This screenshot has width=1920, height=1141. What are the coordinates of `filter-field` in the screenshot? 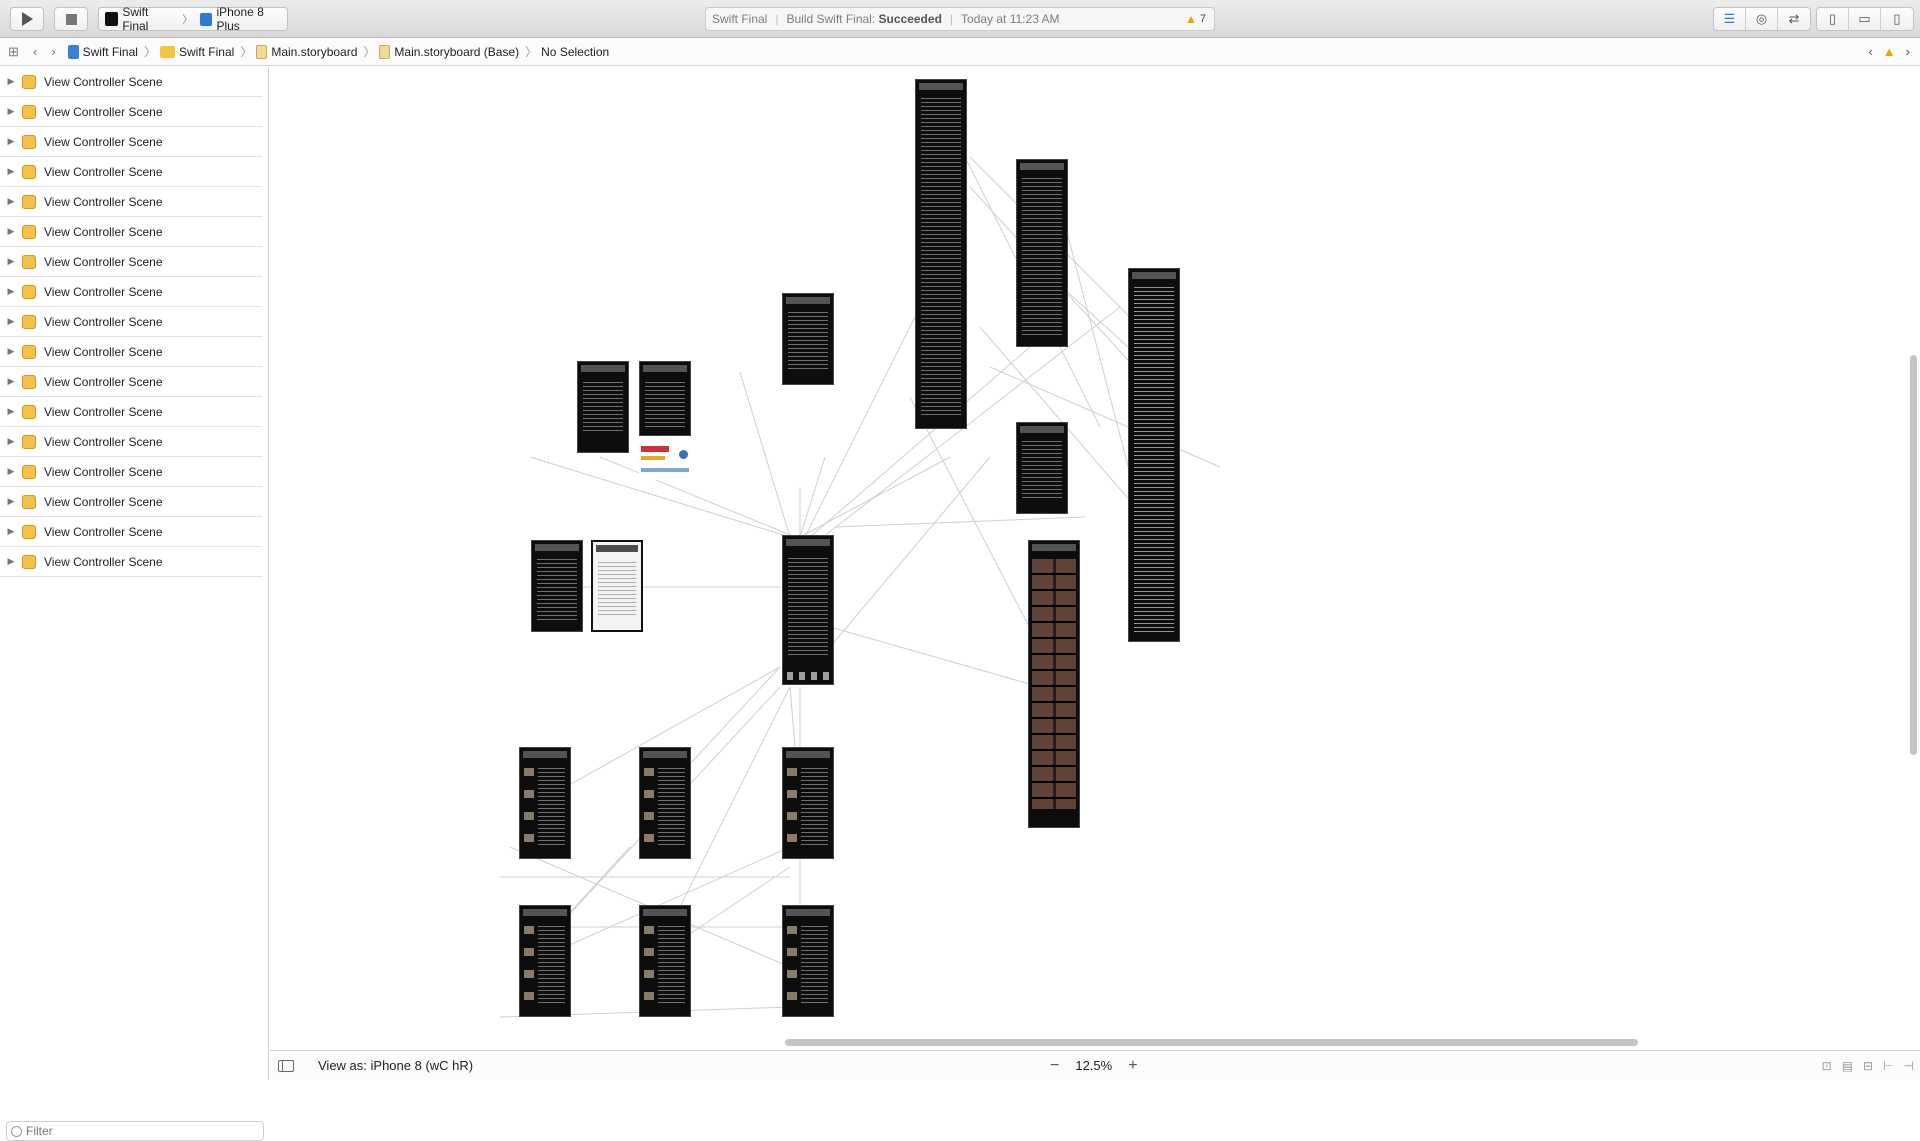 It's located at (135, 1131).